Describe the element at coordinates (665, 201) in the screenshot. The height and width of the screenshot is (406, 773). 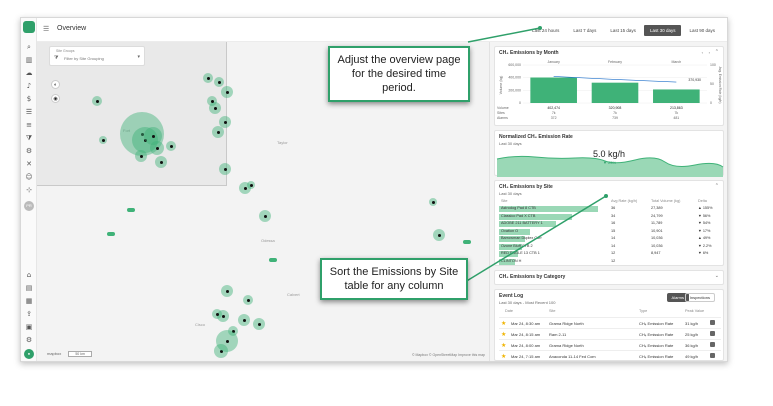
I see `column-header-total-volume: Total Volume (kg)` at that location.